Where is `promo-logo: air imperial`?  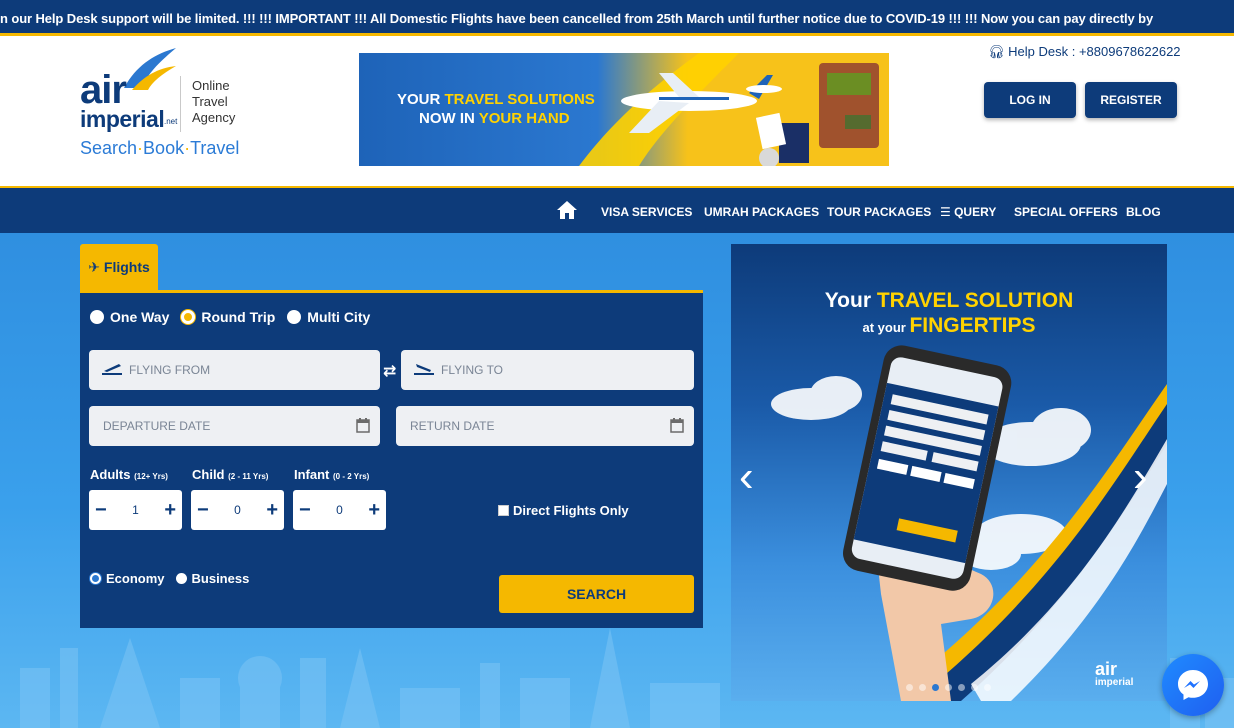
promo-logo: air imperial is located at coordinates (1114, 673).